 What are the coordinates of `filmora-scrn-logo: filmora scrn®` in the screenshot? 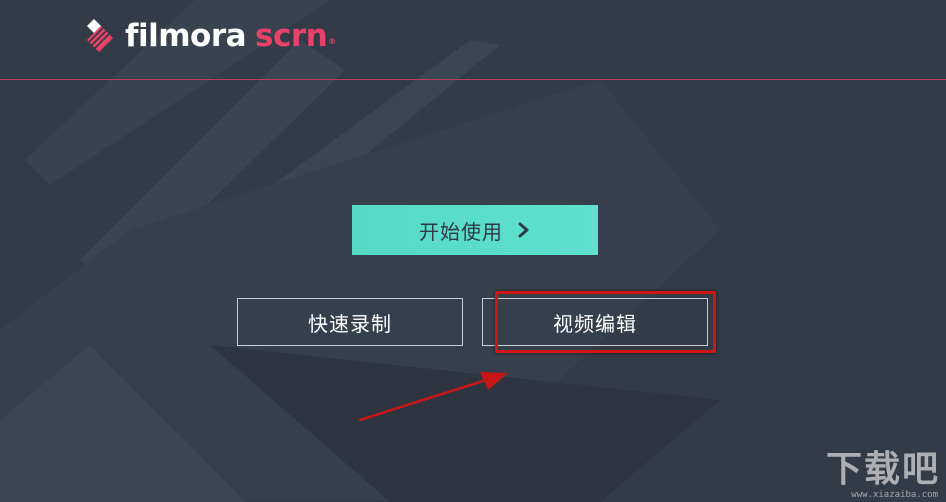 It's located at (209, 36).